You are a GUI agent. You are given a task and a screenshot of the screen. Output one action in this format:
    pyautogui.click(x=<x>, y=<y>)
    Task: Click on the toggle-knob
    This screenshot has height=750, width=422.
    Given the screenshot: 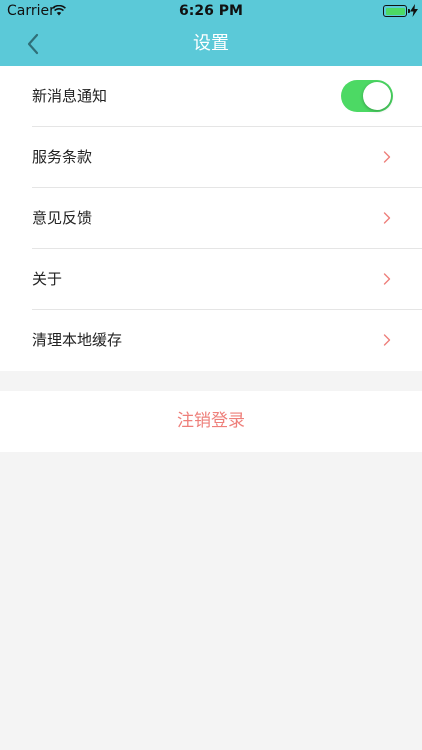 What is the action you would take?
    pyautogui.click(x=377, y=96)
    